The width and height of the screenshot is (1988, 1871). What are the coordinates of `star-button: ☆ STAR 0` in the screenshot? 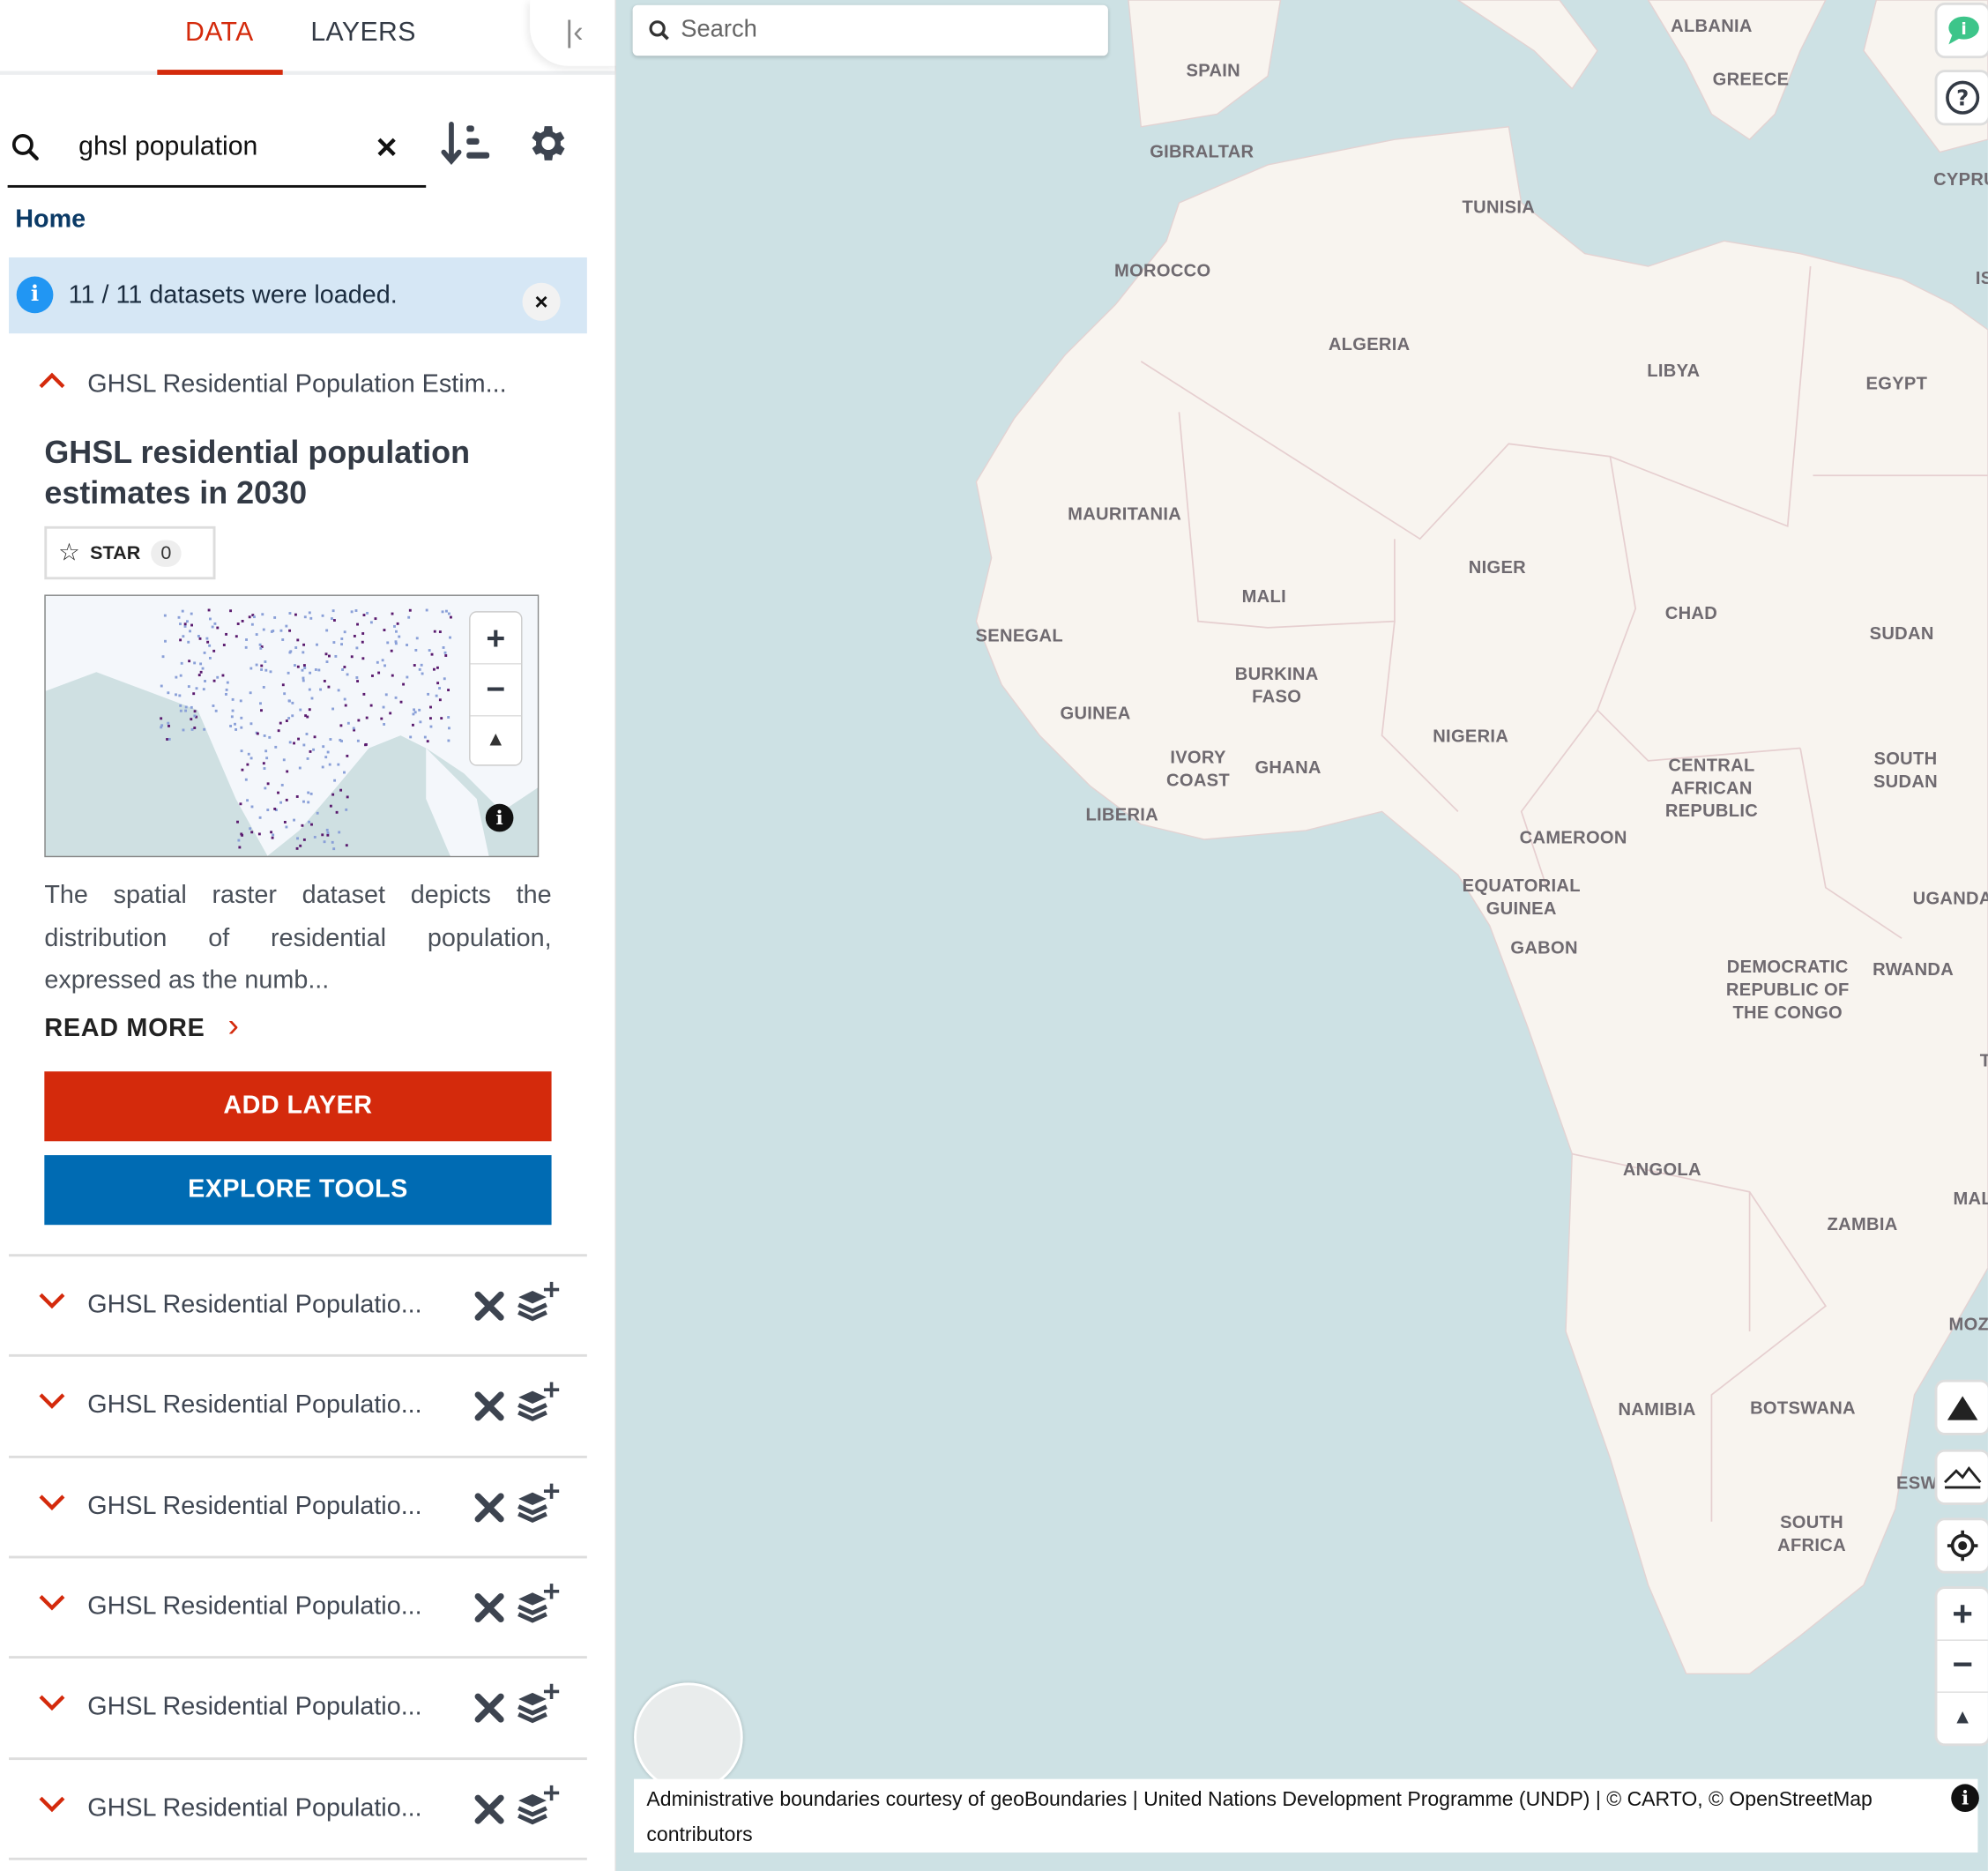 It's located at (130, 553).